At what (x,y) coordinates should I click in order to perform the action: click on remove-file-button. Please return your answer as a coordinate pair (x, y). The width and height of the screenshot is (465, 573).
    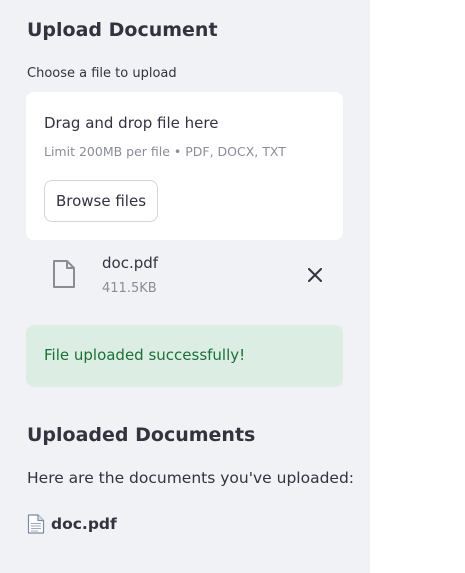
    Looking at the image, I should click on (315, 275).